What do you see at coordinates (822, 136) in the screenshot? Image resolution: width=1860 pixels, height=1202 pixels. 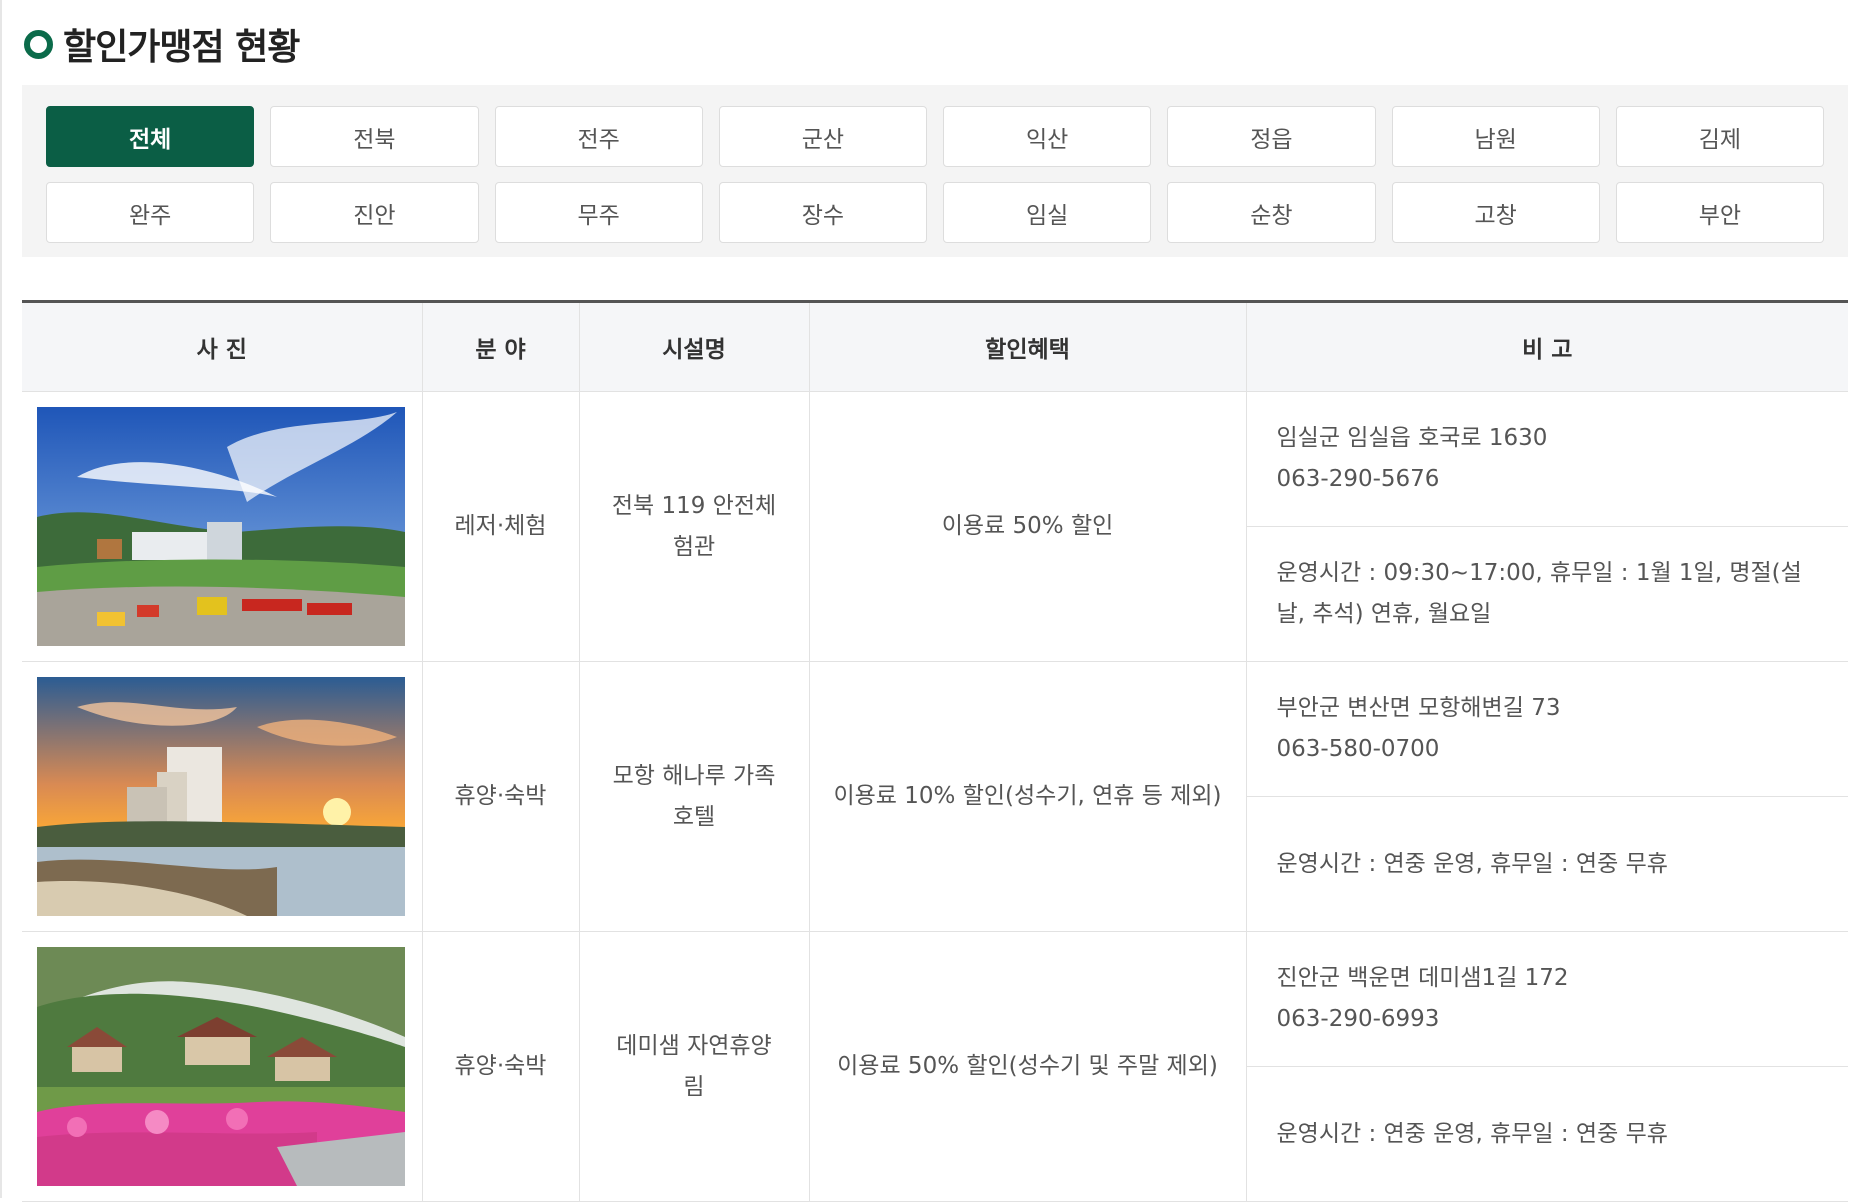 I see `region-tab-gunsan: 군산` at bounding box center [822, 136].